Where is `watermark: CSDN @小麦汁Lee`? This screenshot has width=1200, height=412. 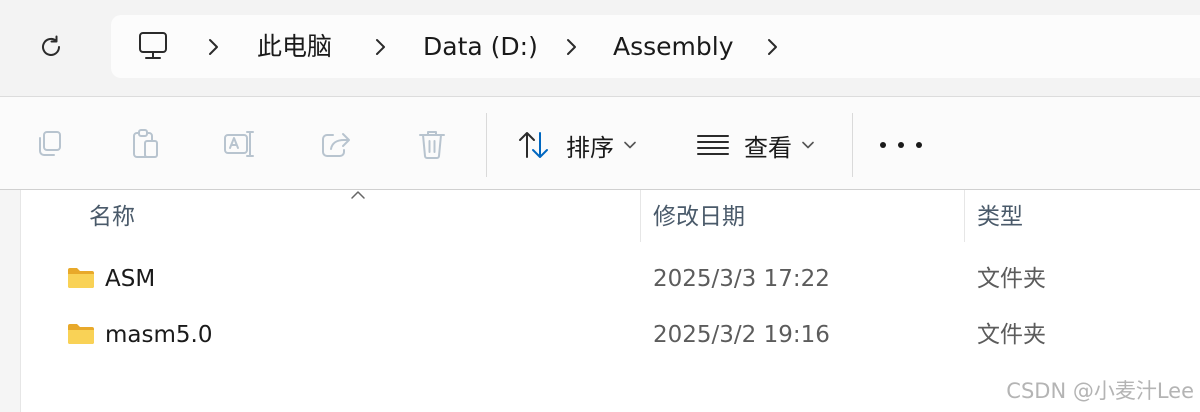
watermark: CSDN @小麦汁Lee is located at coordinates (1100, 391).